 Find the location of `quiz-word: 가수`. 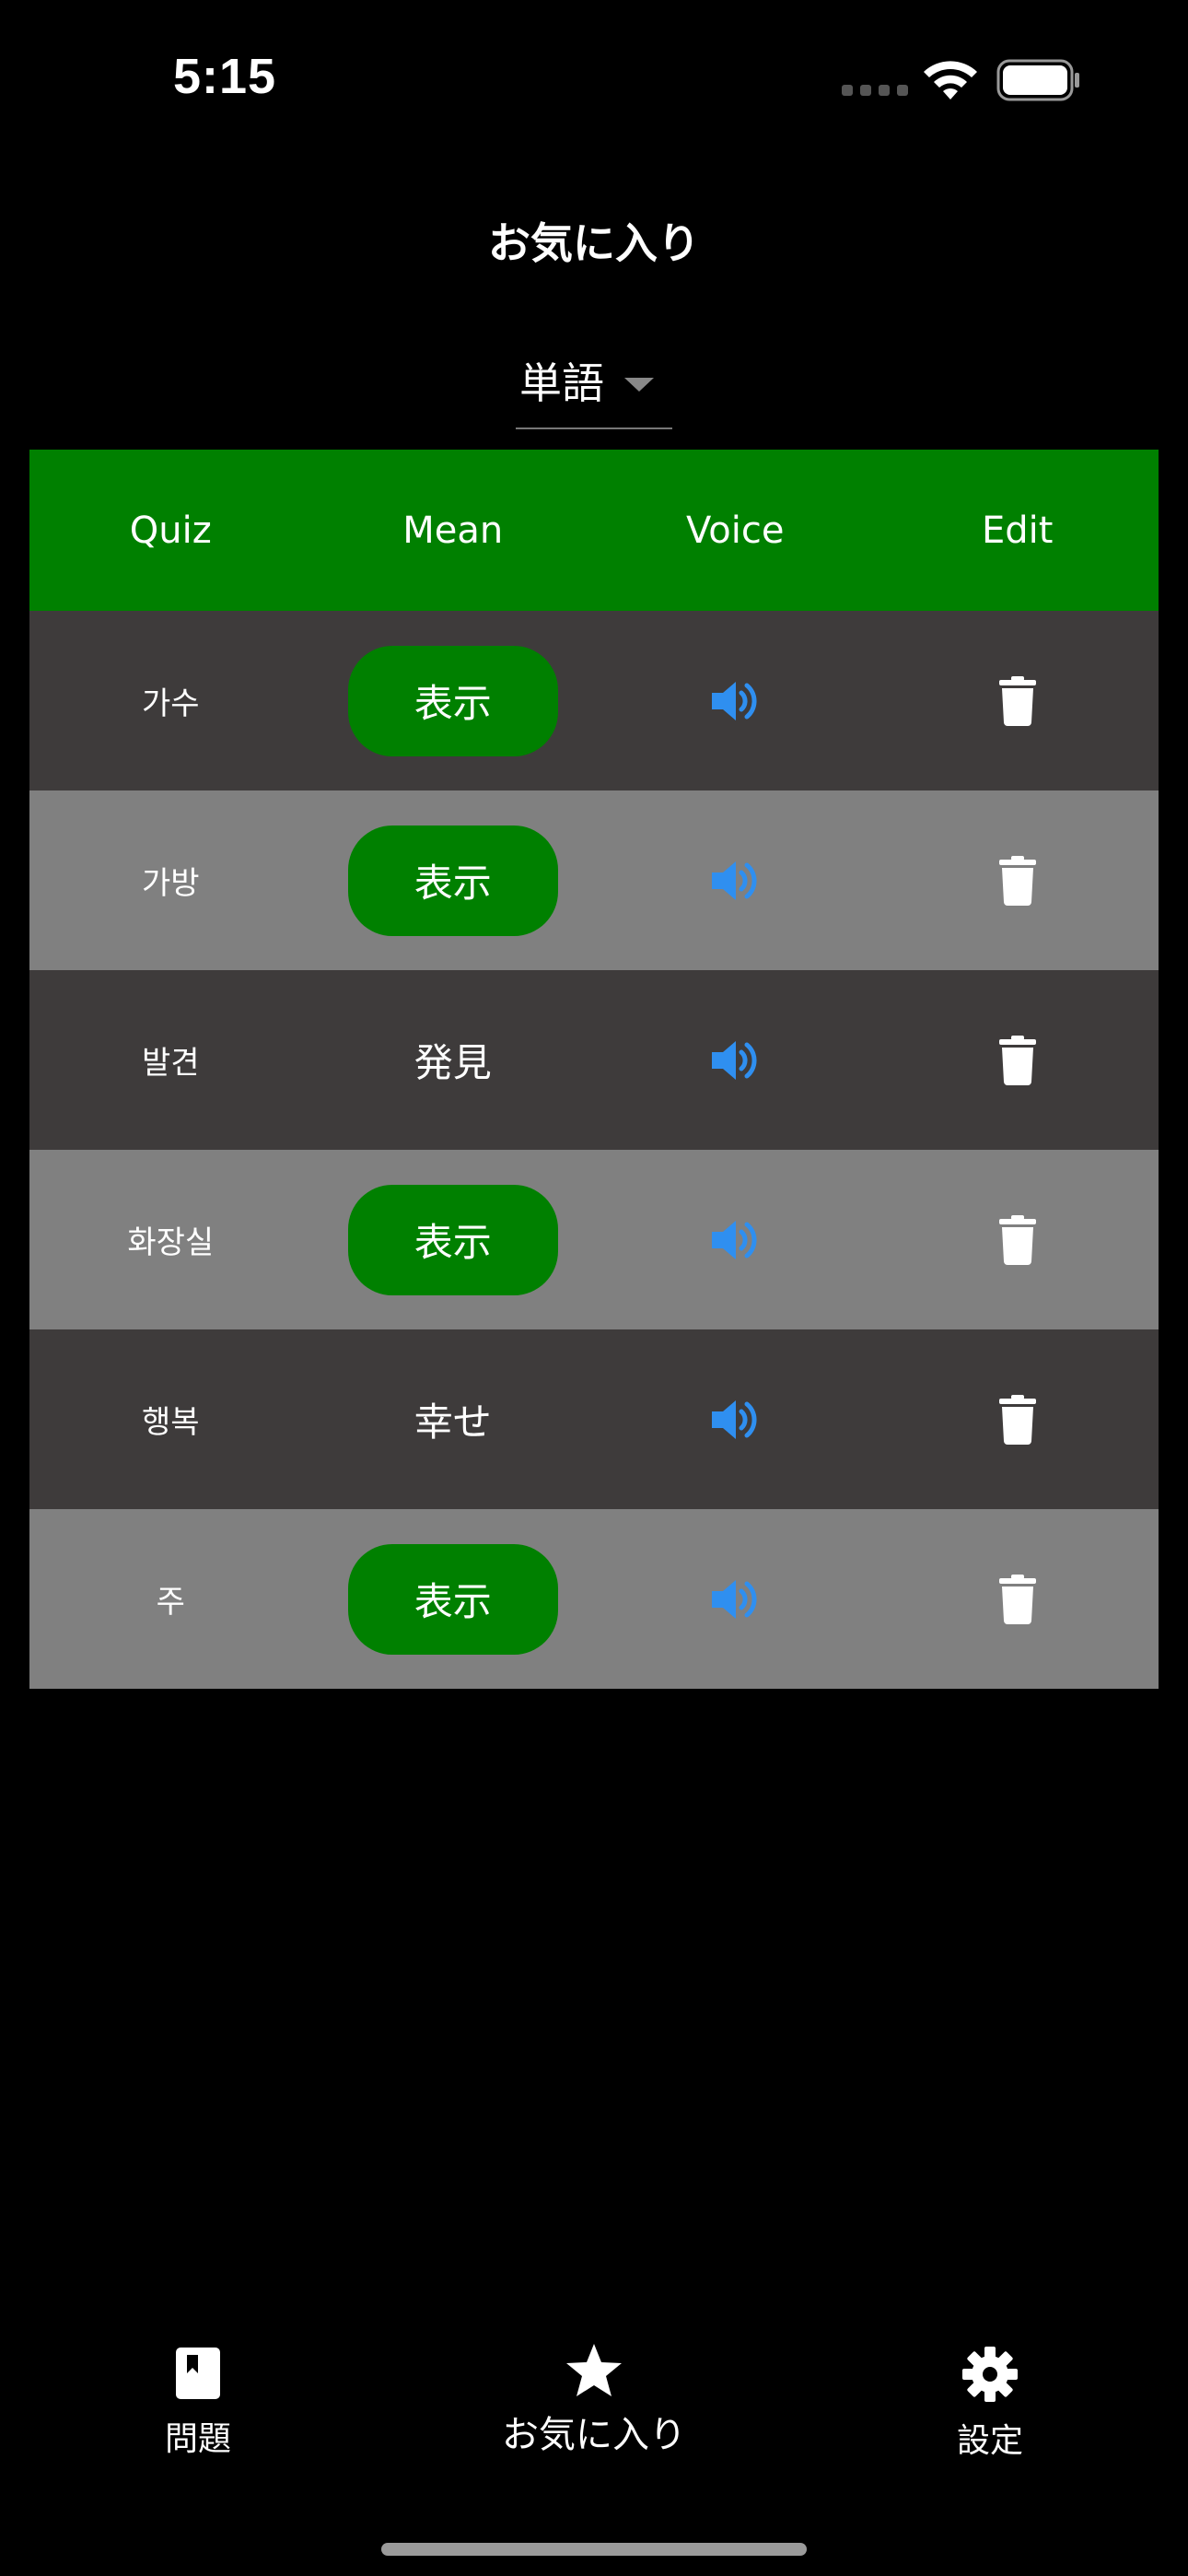

quiz-word: 가수 is located at coordinates (170, 703).